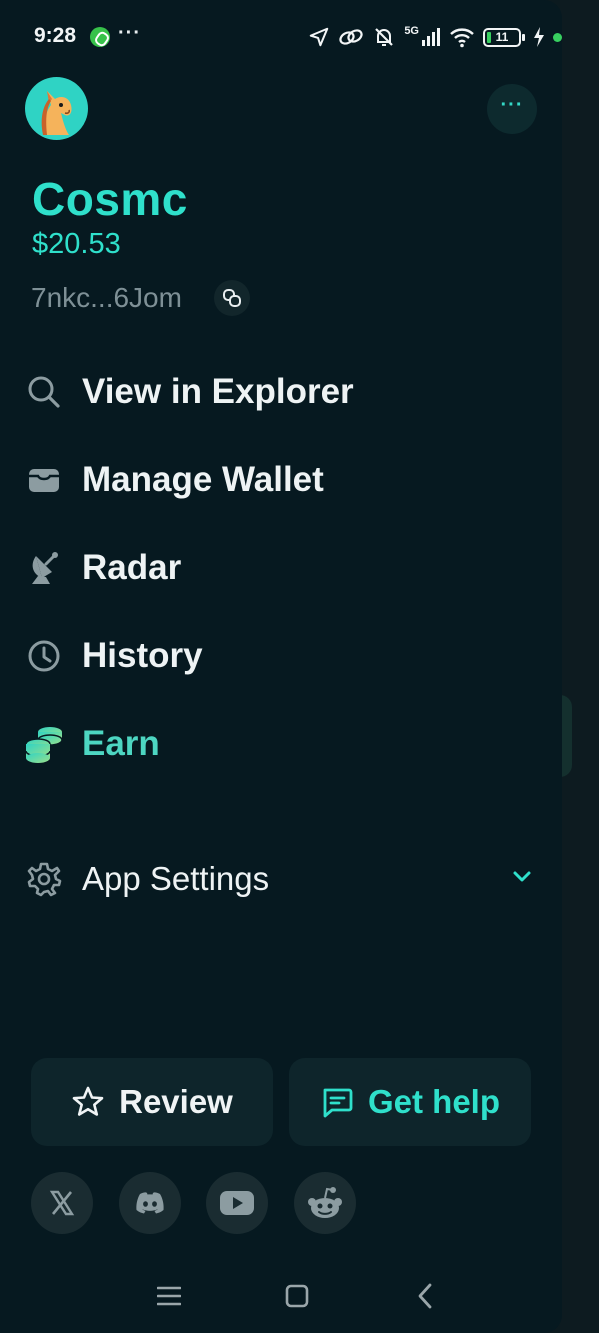 The width and height of the screenshot is (599, 1333). Describe the element at coordinates (76, 244) in the screenshot. I see `wallet-balance: $20.53` at that location.